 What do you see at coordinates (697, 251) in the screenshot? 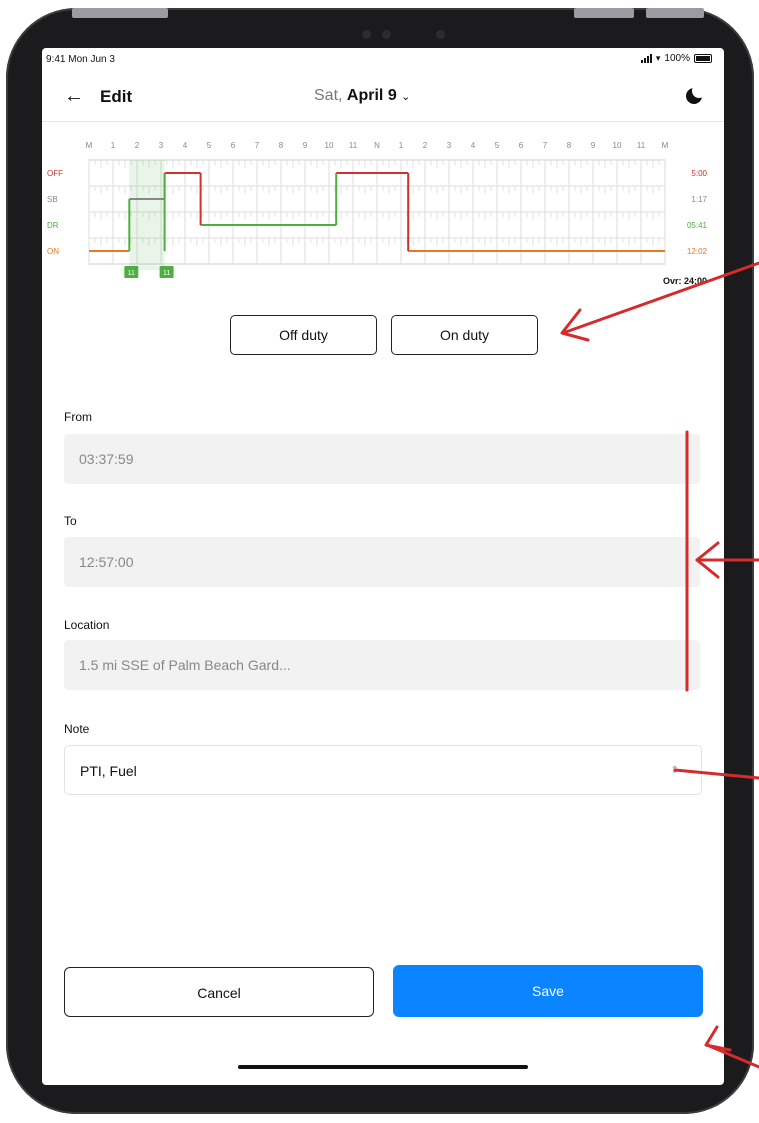
I see `row-total: 12:02` at bounding box center [697, 251].